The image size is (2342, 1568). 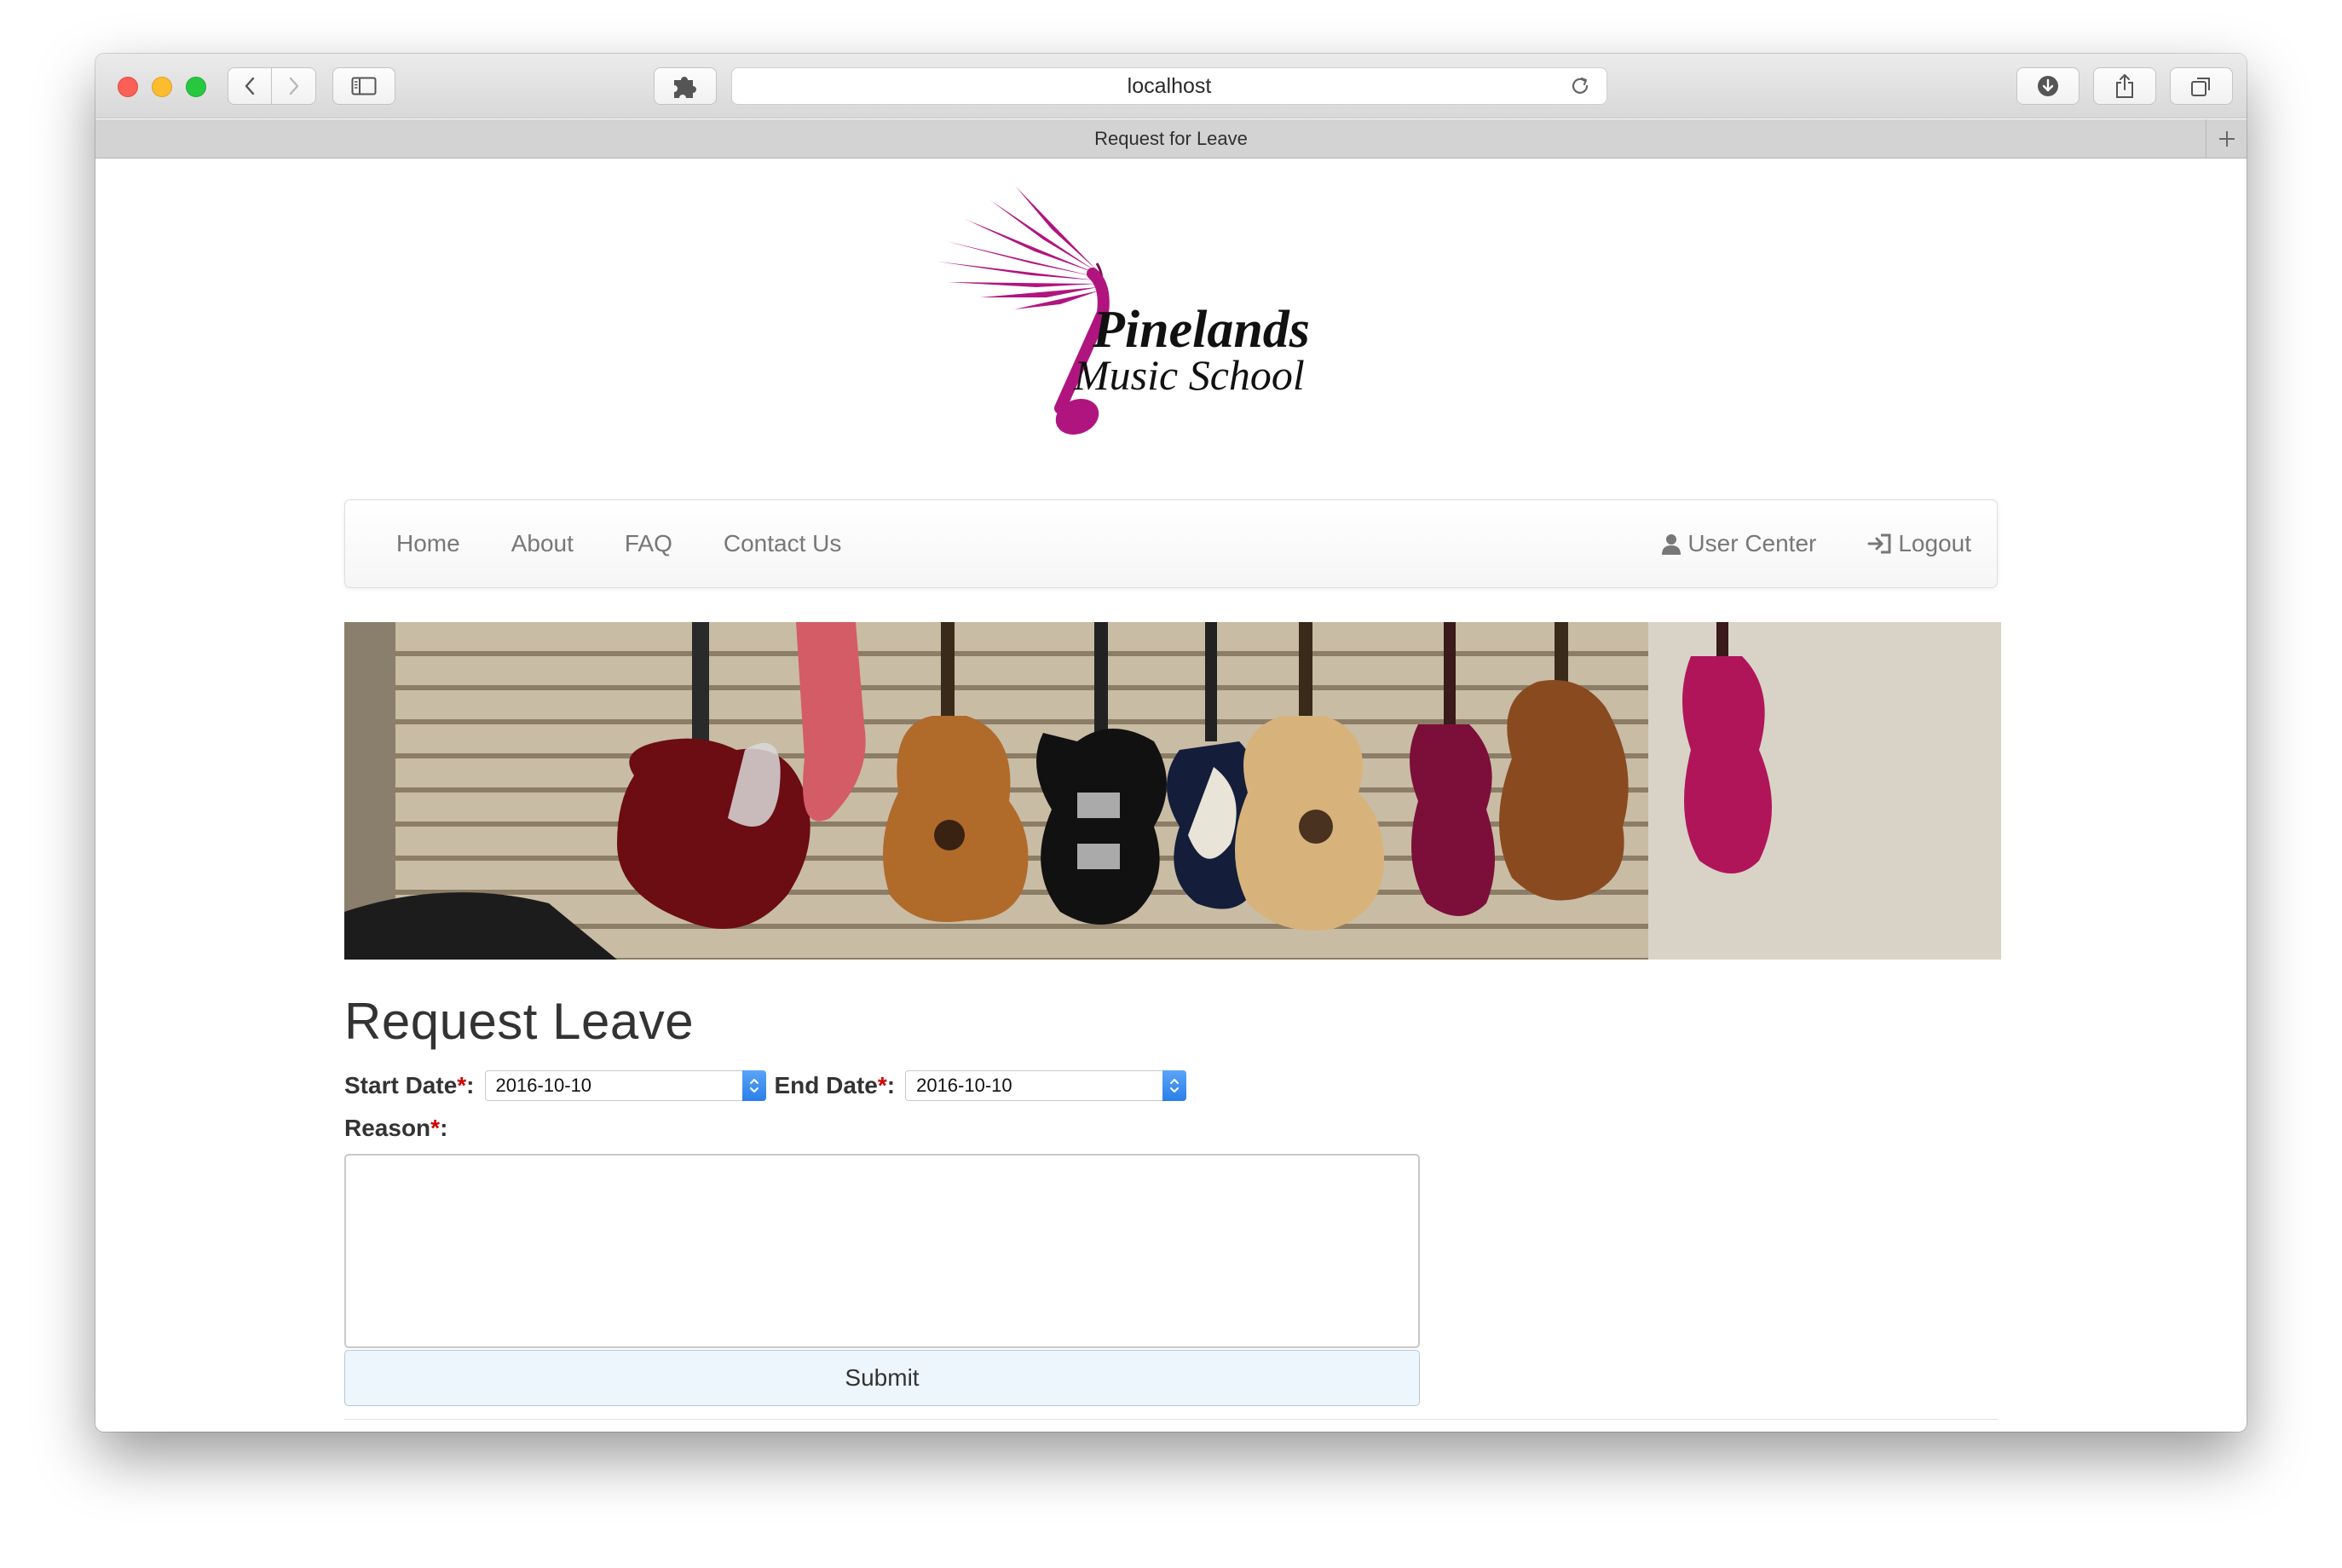 I want to click on logout-icon, so click(x=1879, y=543).